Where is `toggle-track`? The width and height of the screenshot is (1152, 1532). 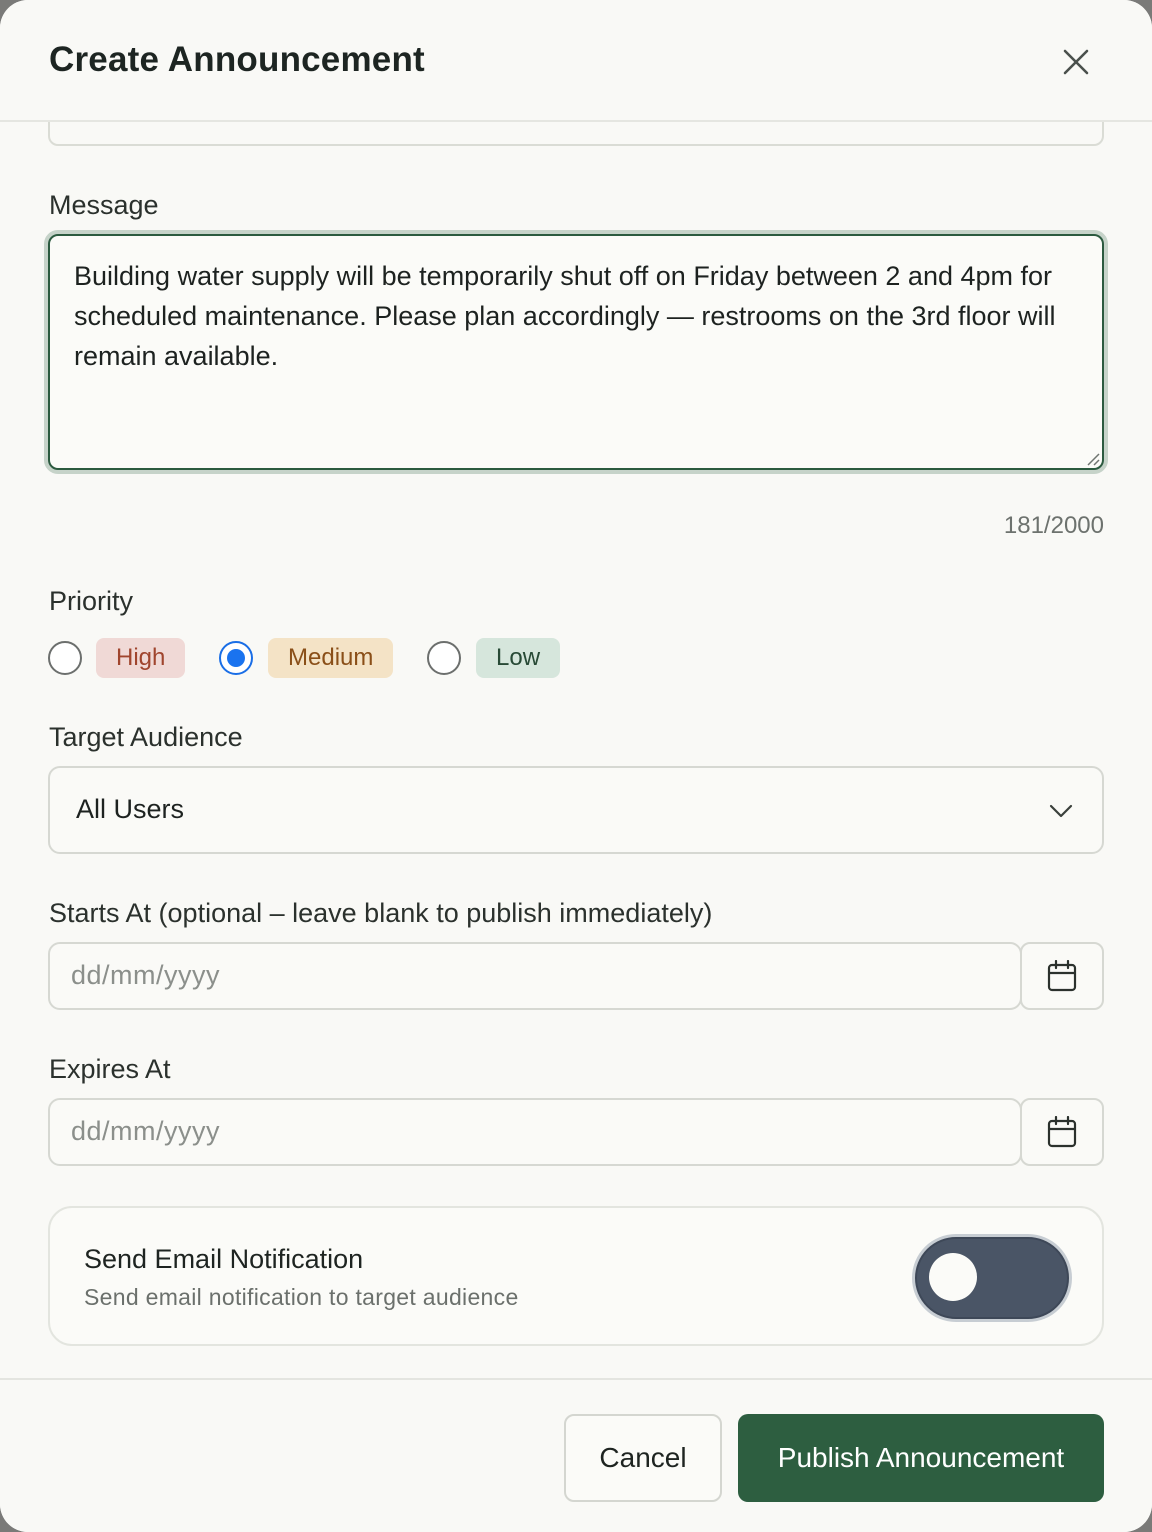
toggle-track is located at coordinates (992, 1278).